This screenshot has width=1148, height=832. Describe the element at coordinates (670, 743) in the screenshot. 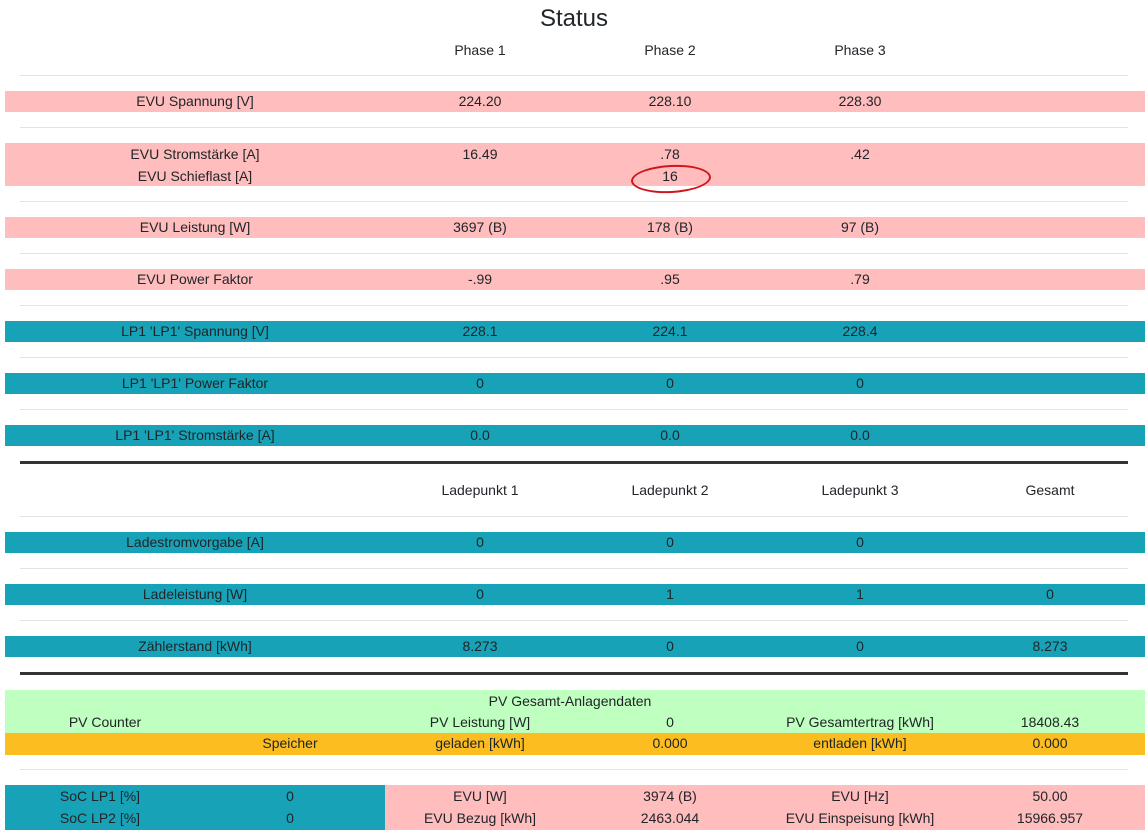

I see `geladen-value: 0.000` at that location.